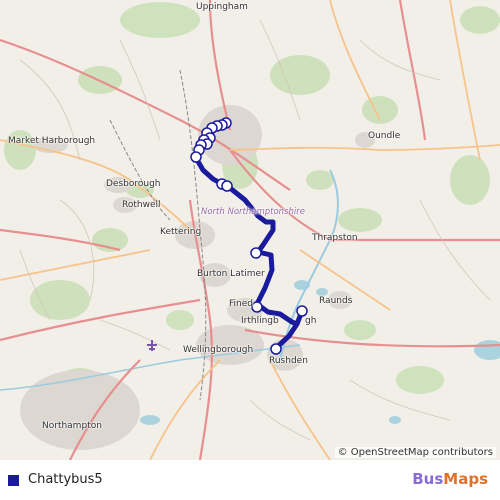  What do you see at coordinates (133, 184) in the screenshot?
I see `place-label-desborough: Desborough` at bounding box center [133, 184].